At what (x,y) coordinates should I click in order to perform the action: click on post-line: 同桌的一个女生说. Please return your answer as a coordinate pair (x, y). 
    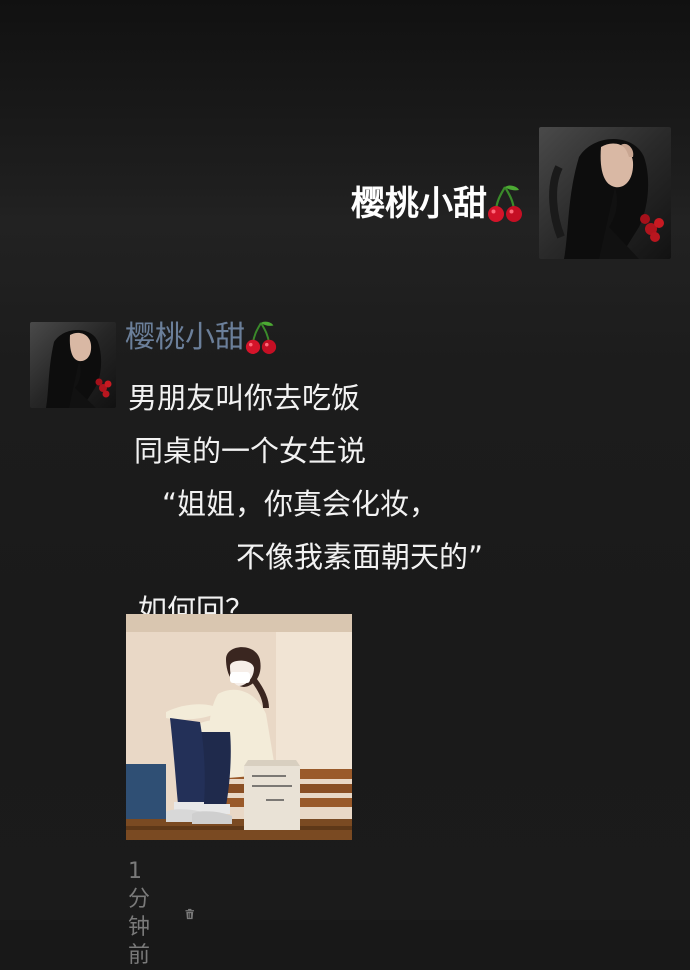
    Looking at the image, I should click on (250, 451).